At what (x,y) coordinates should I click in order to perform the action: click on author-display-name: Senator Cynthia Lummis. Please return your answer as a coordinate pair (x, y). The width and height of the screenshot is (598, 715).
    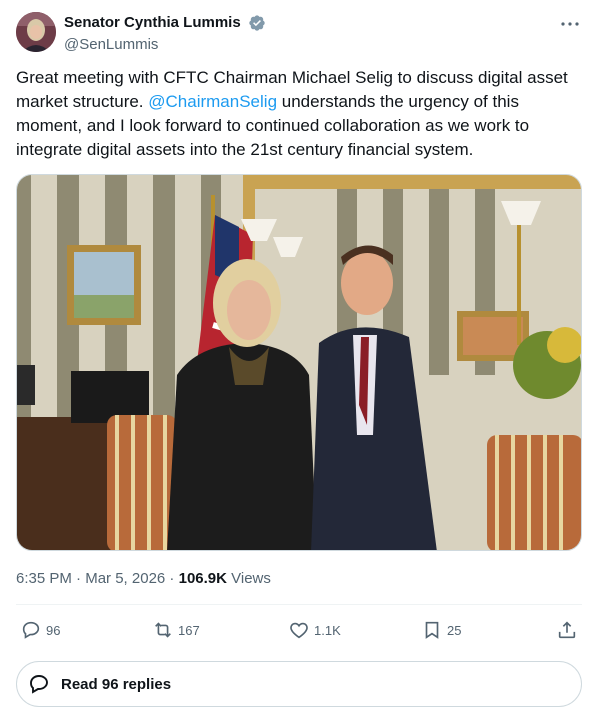
    Looking at the image, I should click on (152, 23).